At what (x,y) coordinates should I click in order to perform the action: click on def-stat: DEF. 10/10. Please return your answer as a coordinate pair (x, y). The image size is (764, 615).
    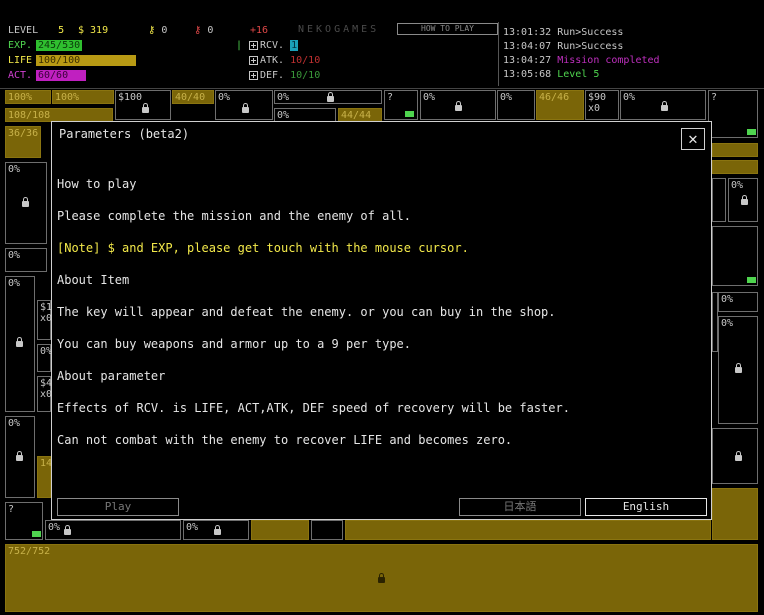
    Looking at the image, I should click on (284, 75).